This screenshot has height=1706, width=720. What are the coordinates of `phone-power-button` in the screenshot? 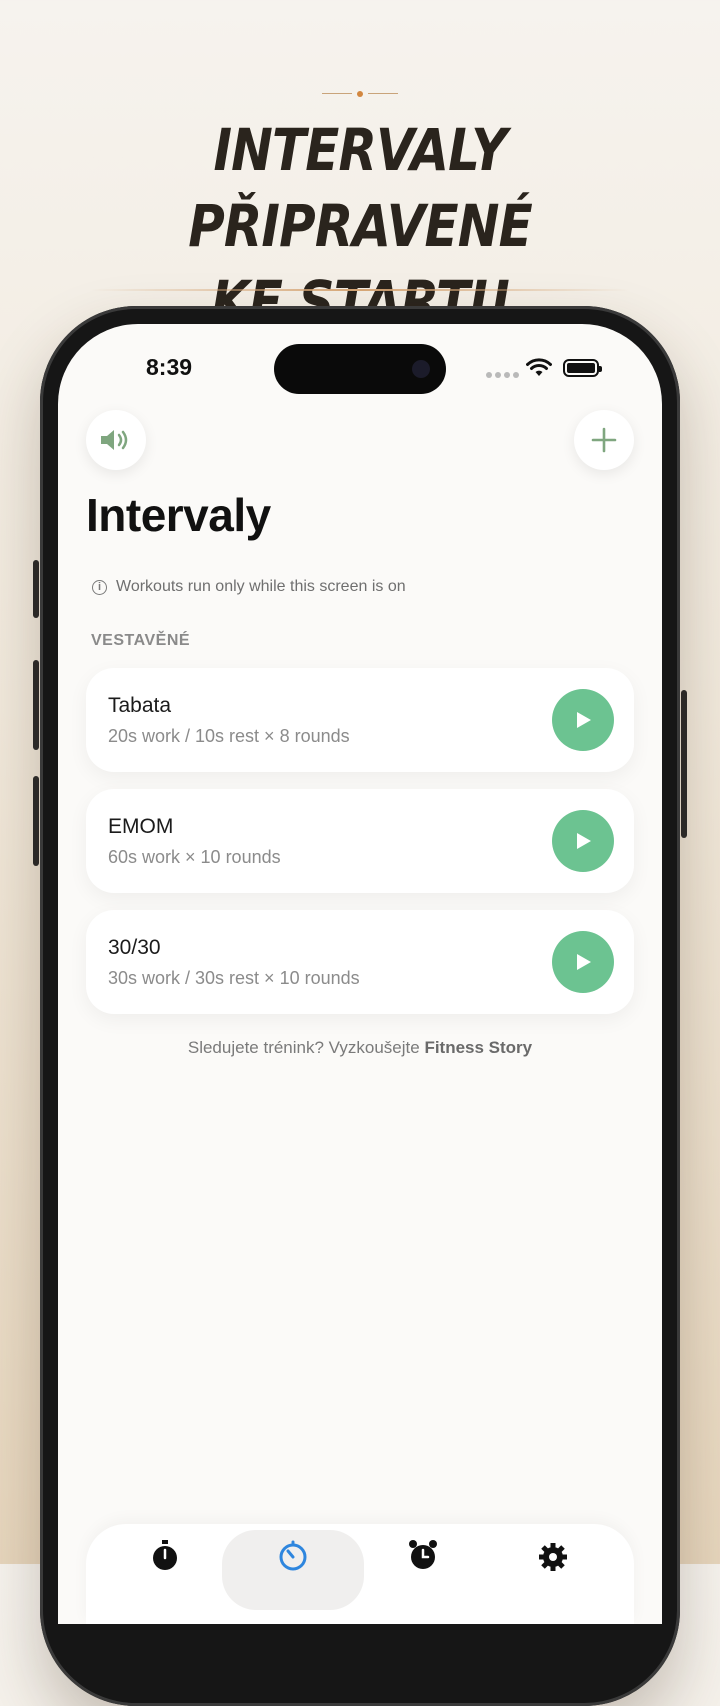 It's located at (684, 764).